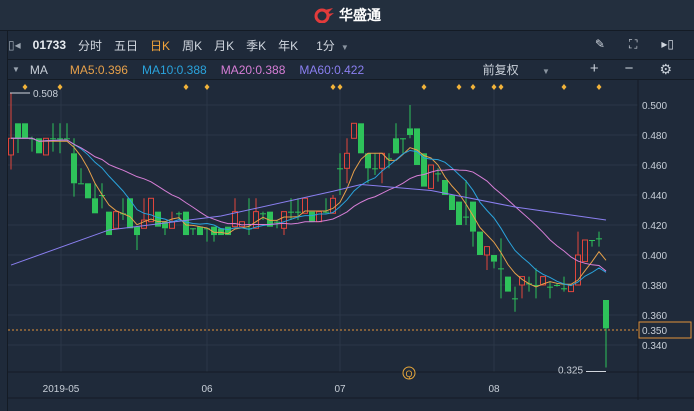 This screenshot has width=694, height=411. What do you see at coordinates (192, 45) in the screenshot?
I see `period-tab: 周K` at bounding box center [192, 45].